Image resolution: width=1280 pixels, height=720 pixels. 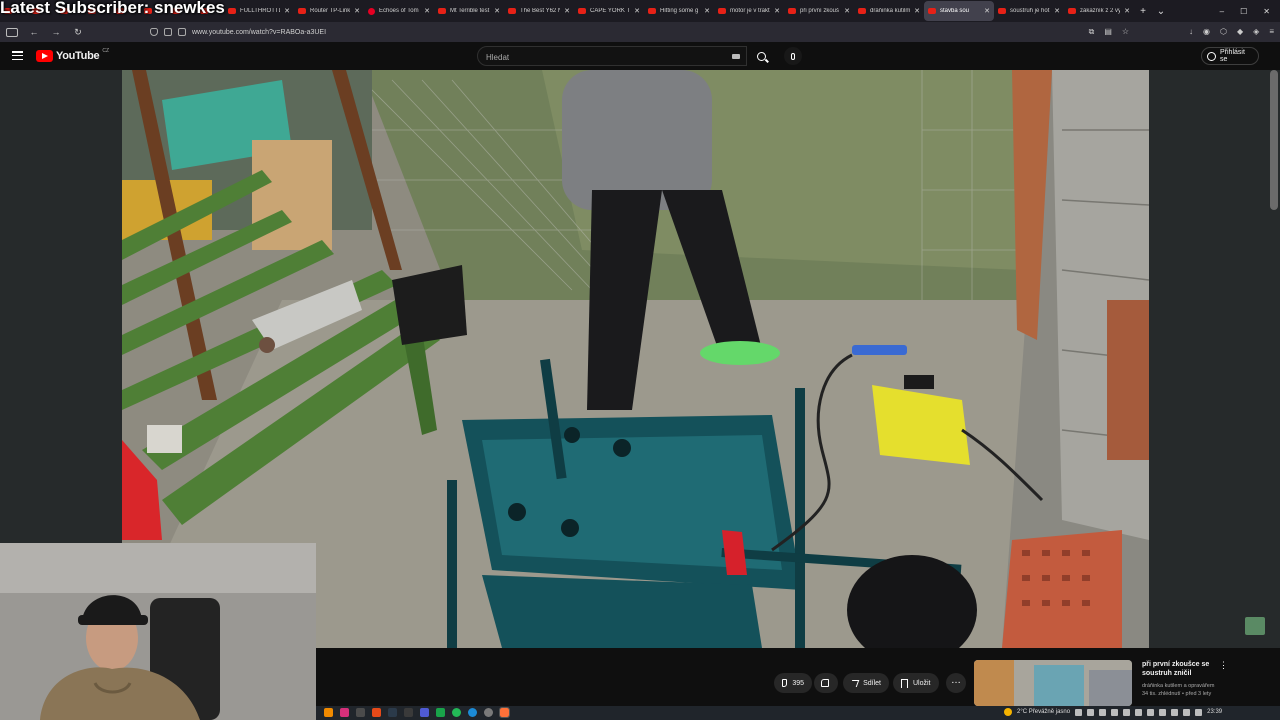 I want to click on shield-extension-icon: ◈, so click(x=1256, y=32).